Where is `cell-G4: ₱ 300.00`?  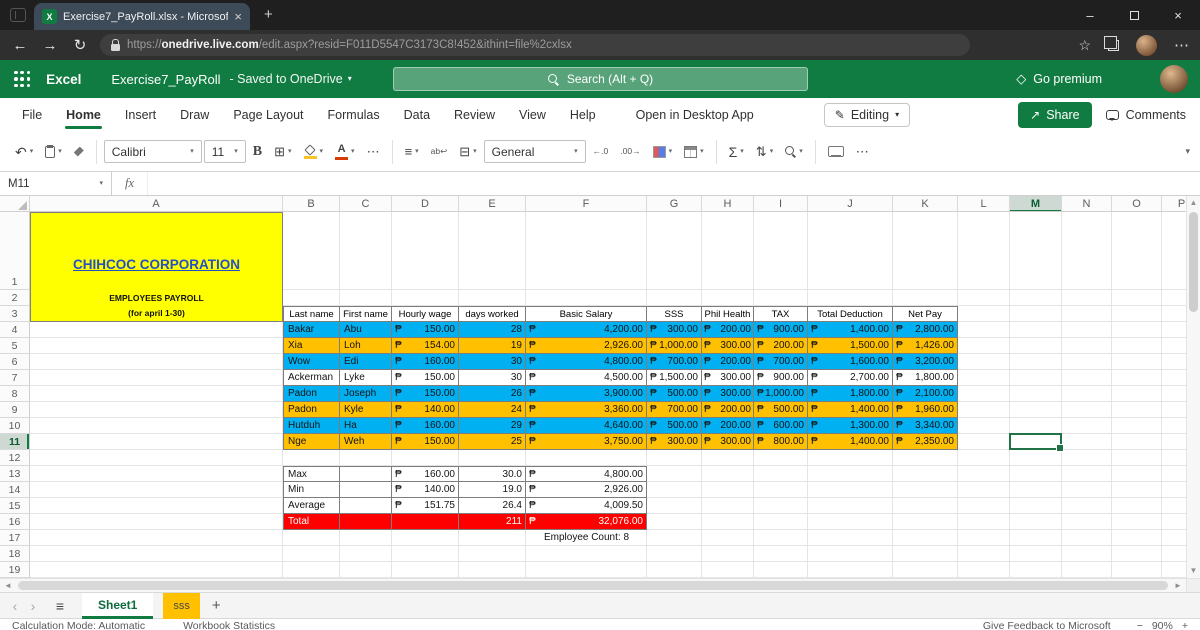
cell-G4: ₱ 300.00 is located at coordinates (674, 330).